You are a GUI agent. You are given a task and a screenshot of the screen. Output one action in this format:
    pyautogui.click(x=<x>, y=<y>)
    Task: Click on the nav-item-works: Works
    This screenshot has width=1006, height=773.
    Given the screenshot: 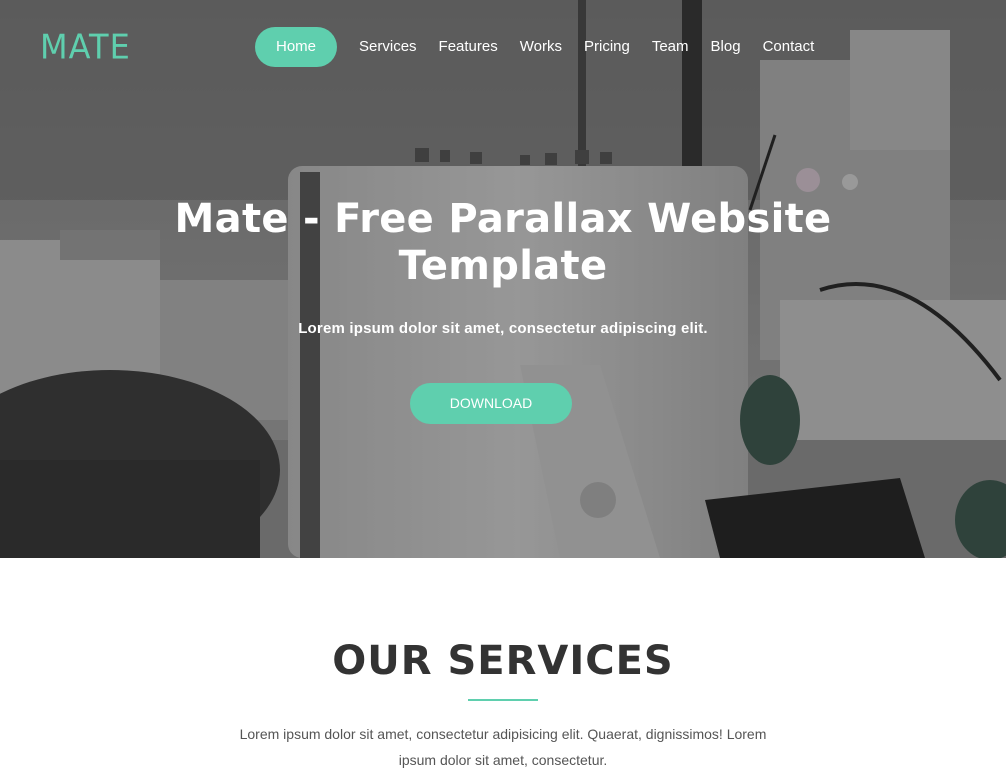 What is the action you would take?
    pyautogui.click(x=541, y=47)
    